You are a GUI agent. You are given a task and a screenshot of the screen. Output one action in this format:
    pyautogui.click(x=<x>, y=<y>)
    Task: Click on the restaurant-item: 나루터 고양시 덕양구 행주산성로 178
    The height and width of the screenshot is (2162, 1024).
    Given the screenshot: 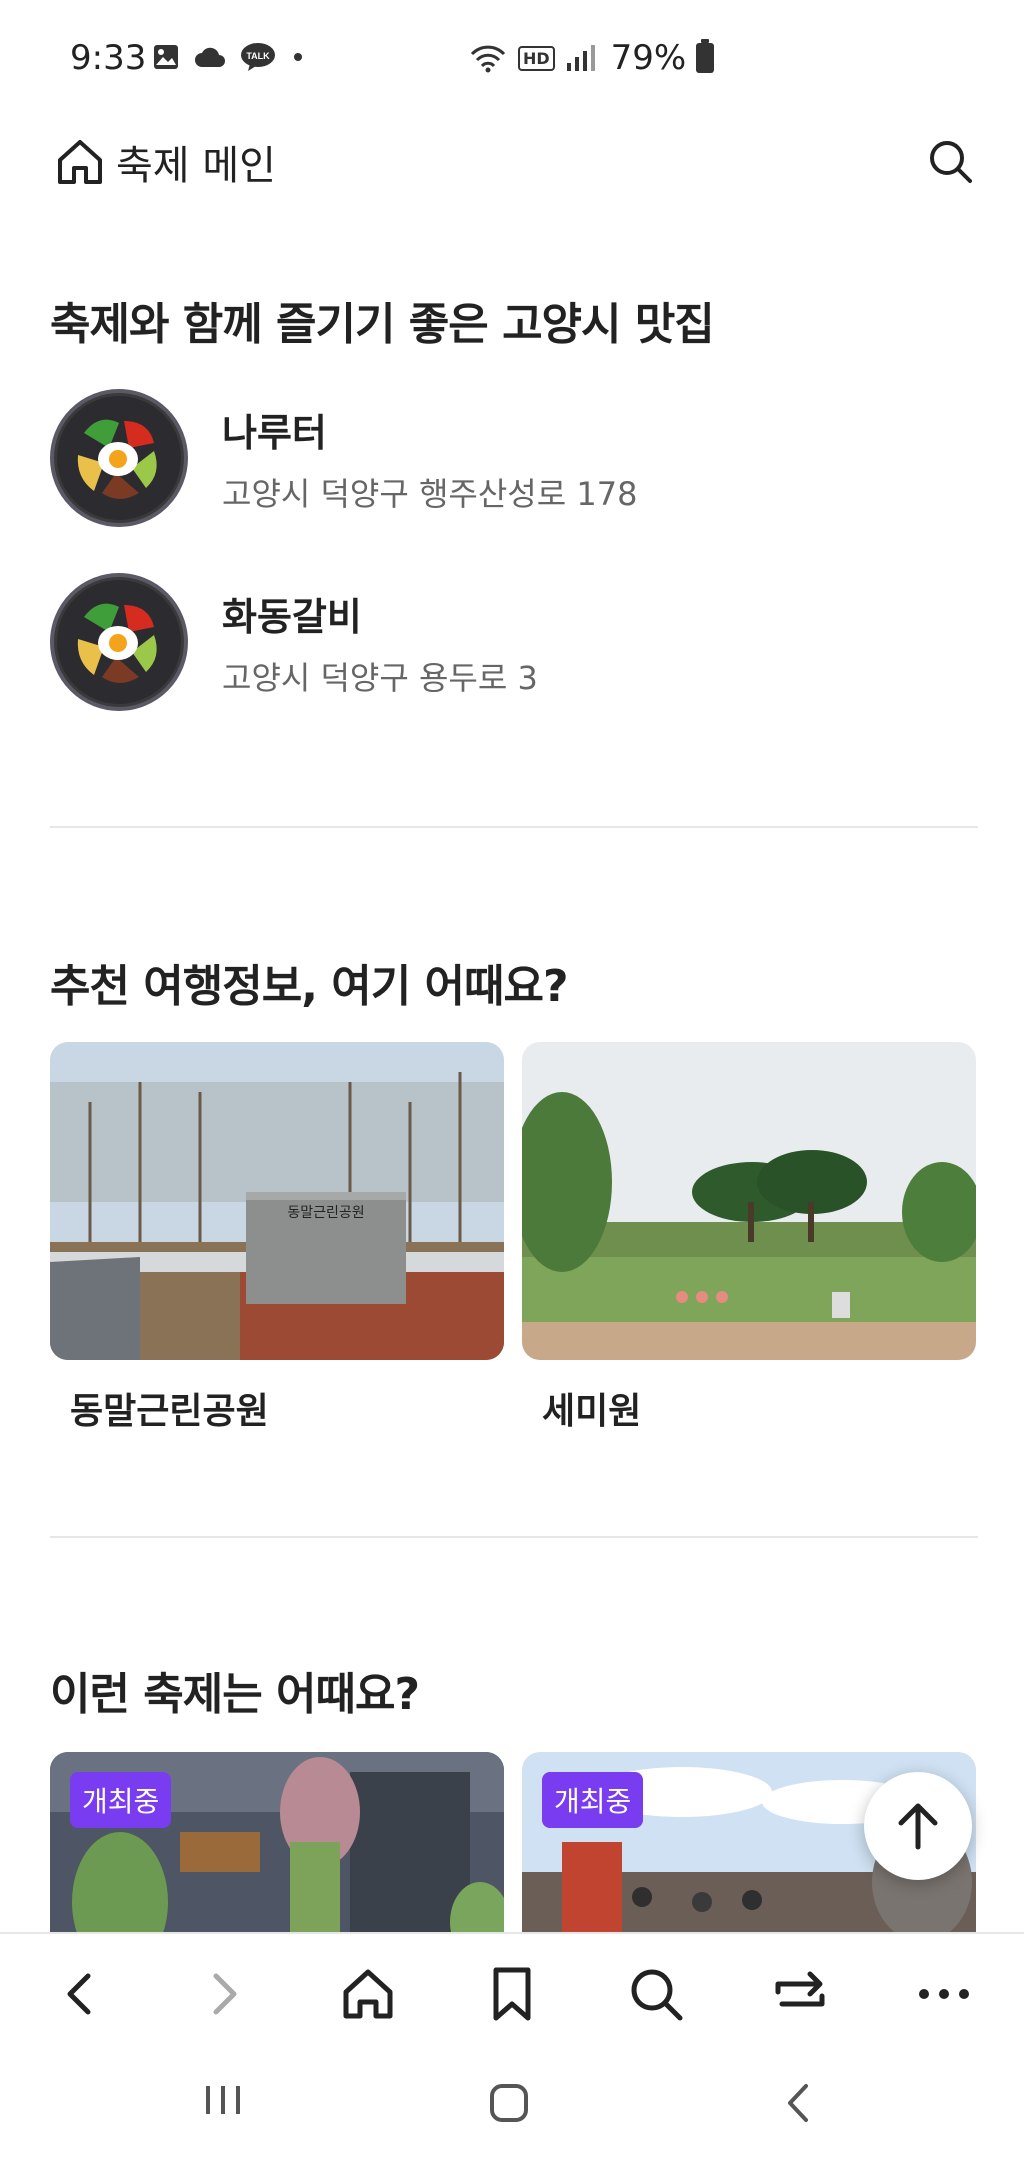 What is the action you would take?
    pyautogui.click(x=510, y=458)
    